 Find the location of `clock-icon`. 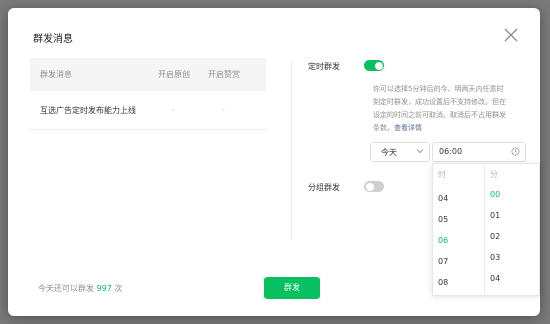

clock-icon is located at coordinates (515, 151).